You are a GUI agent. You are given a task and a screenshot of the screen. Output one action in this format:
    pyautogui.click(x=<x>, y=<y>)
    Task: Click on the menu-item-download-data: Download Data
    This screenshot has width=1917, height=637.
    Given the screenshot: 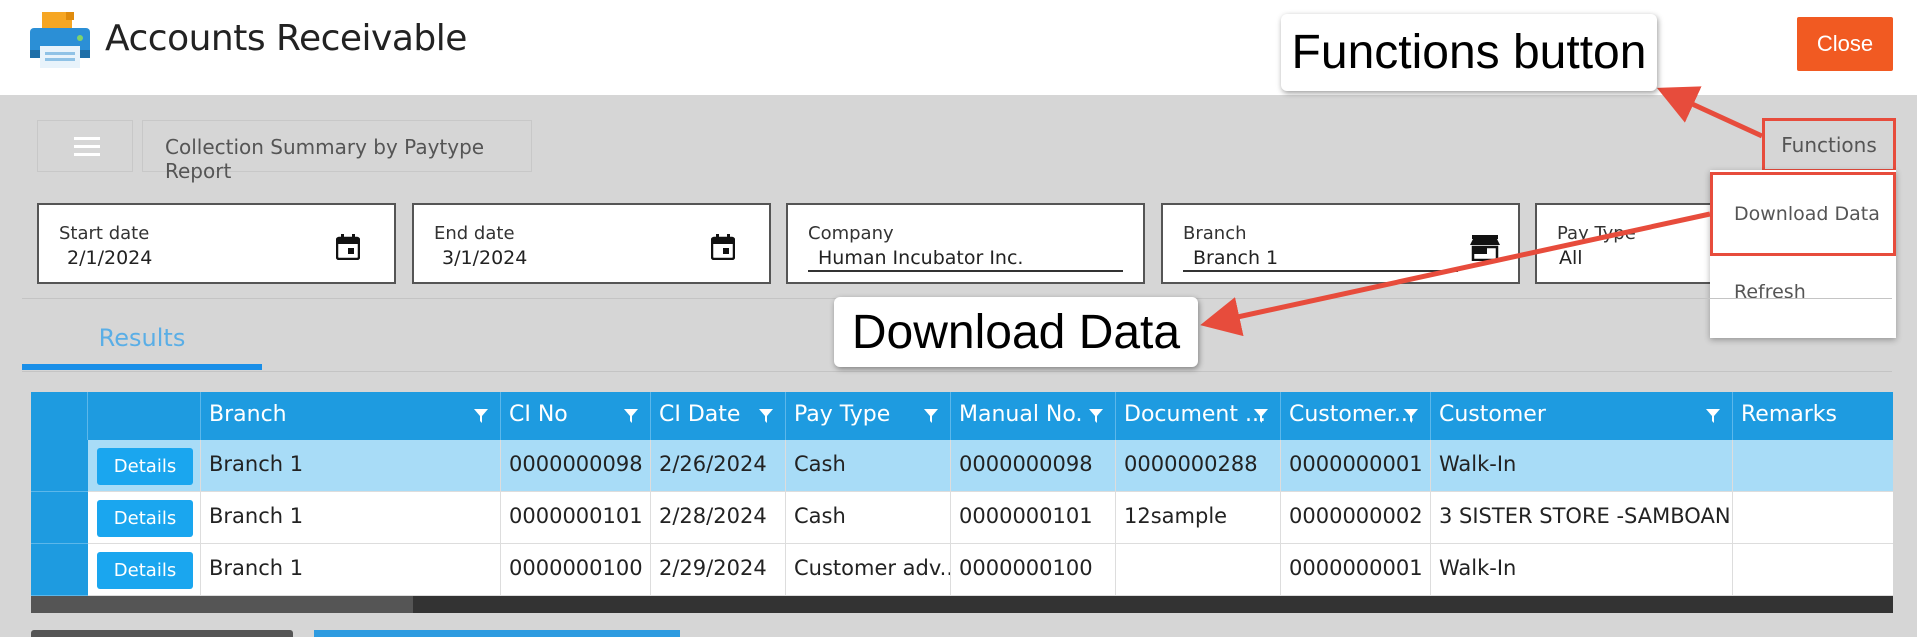 What is the action you would take?
    pyautogui.click(x=1803, y=214)
    